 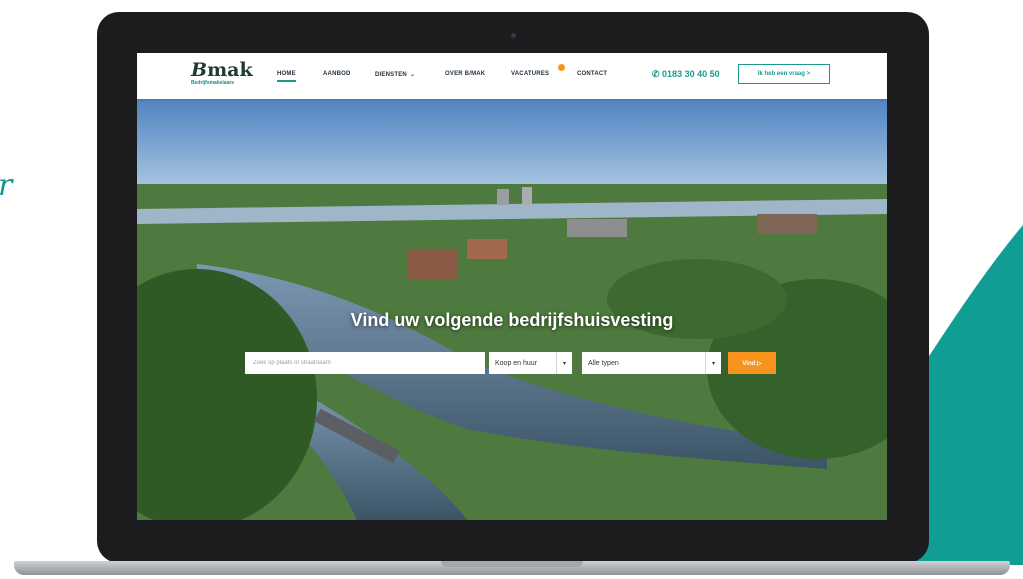 I want to click on nav-aanbod: AANBOD, so click(x=337, y=74).